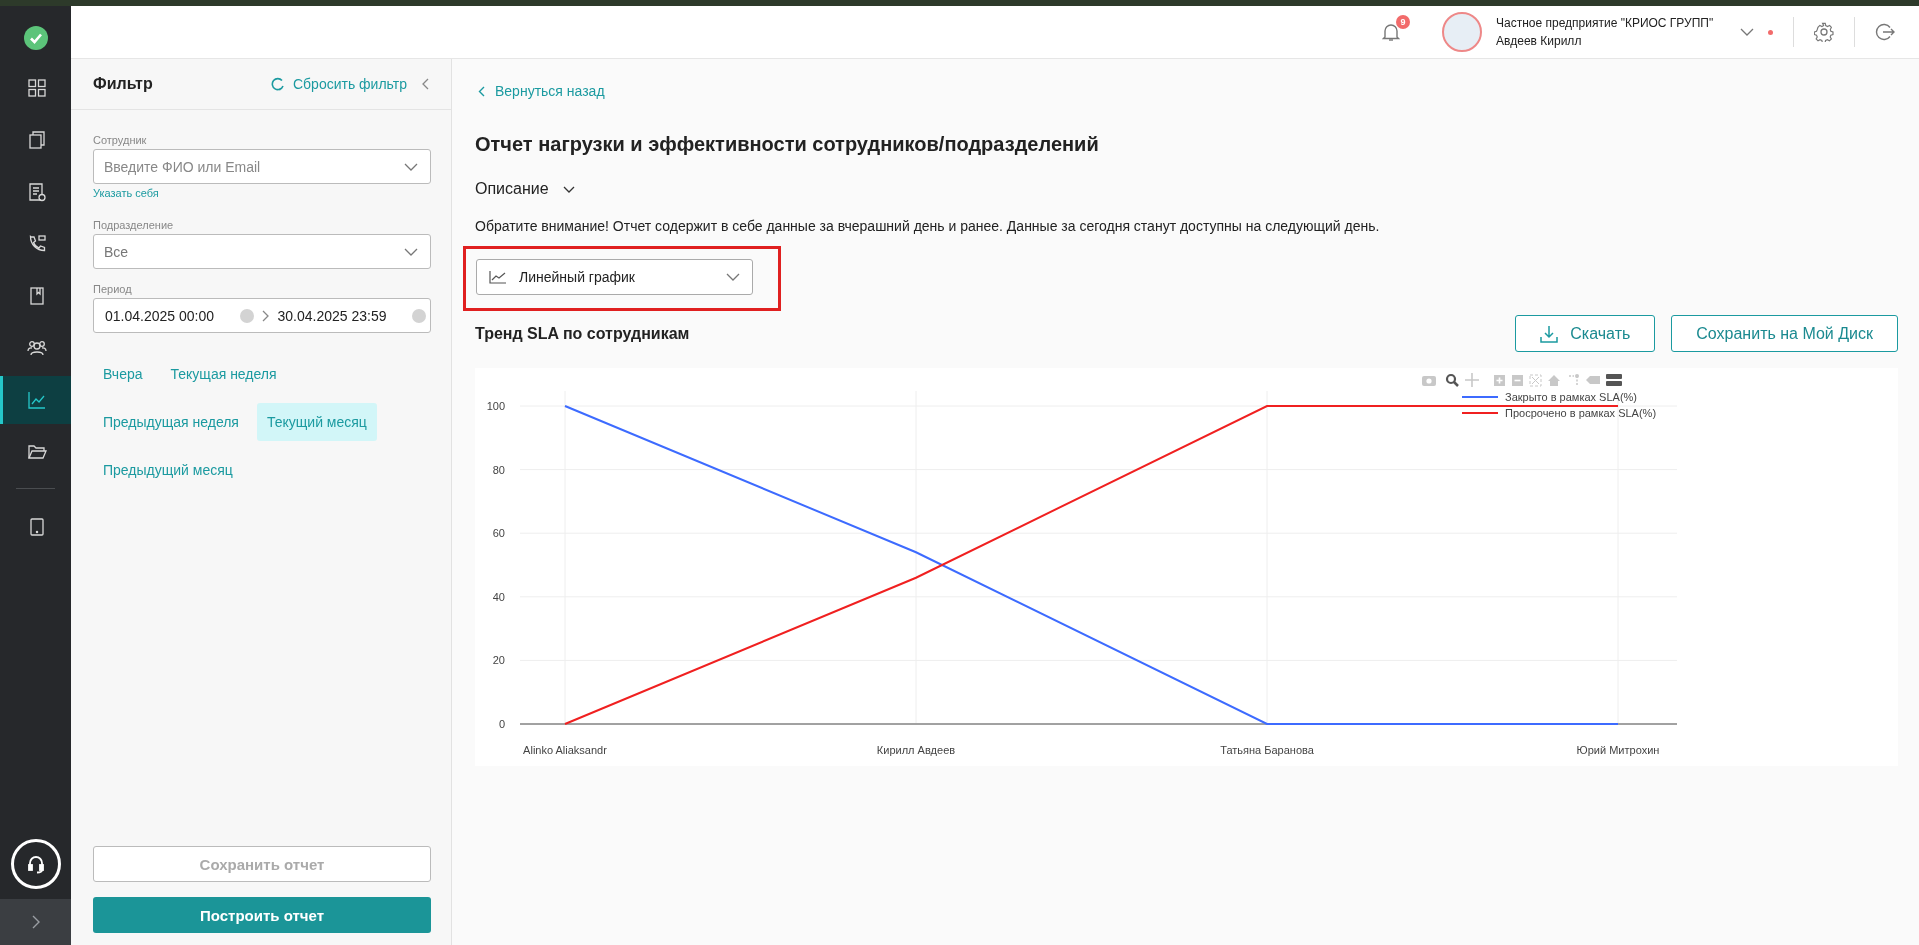 Image resolution: width=1919 pixels, height=945 pixels. What do you see at coordinates (1571, 397) in the screenshot?
I see `legend-label: Закрыто в рамках SLA(%)` at bounding box center [1571, 397].